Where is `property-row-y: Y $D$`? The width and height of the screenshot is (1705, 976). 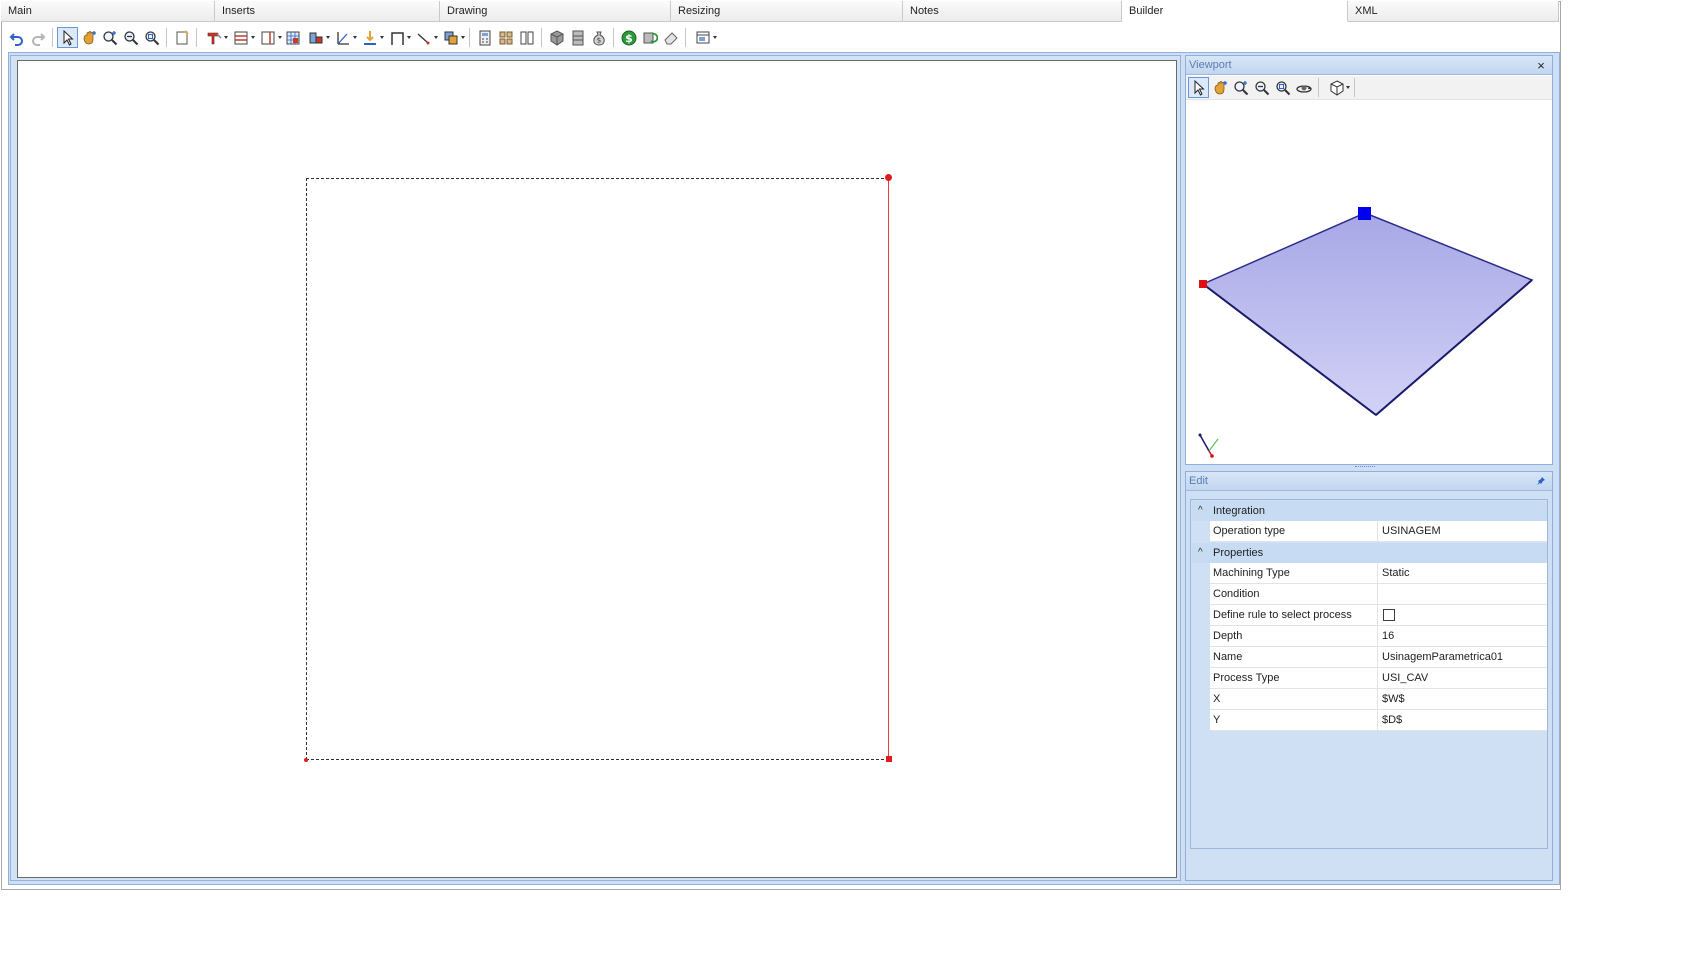 property-row-y: Y $D$ is located at coordinates (1378, 720).